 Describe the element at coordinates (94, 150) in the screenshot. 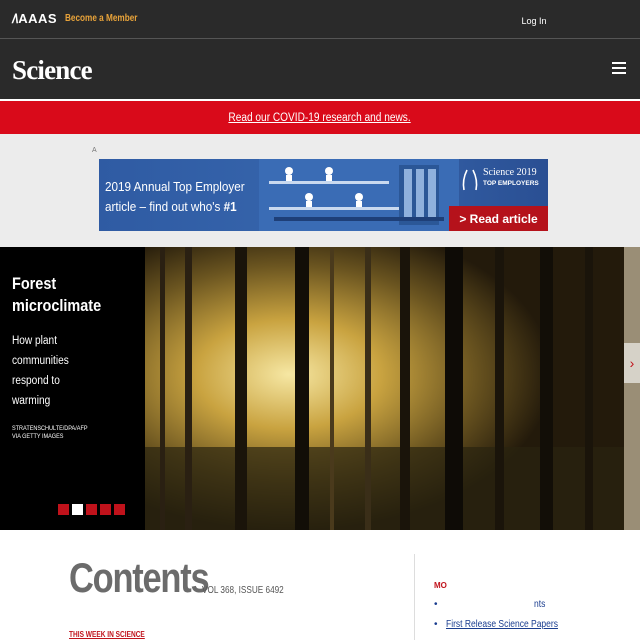

I see `ad-label: A` at that location.